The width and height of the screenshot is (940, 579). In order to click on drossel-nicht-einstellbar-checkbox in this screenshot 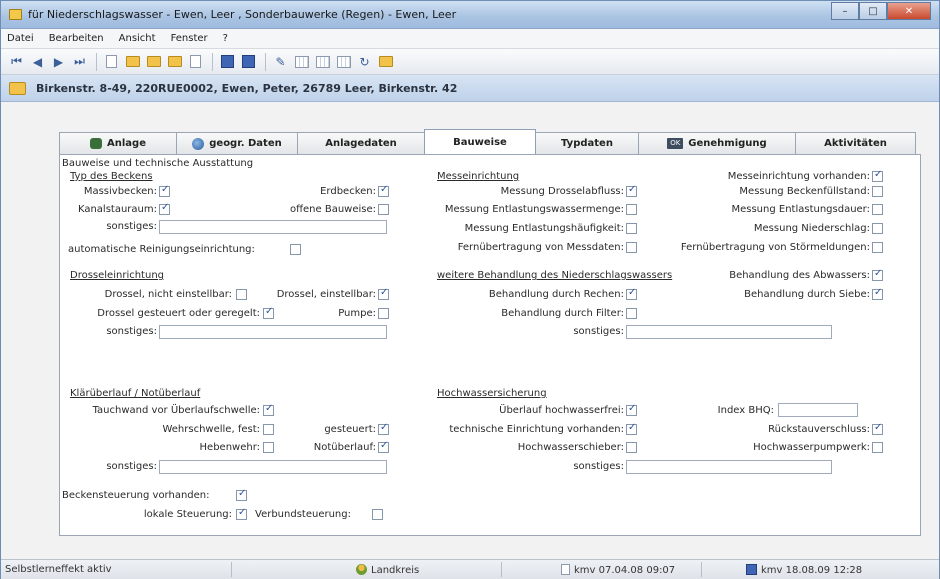, I will do `click(241, 294)`.